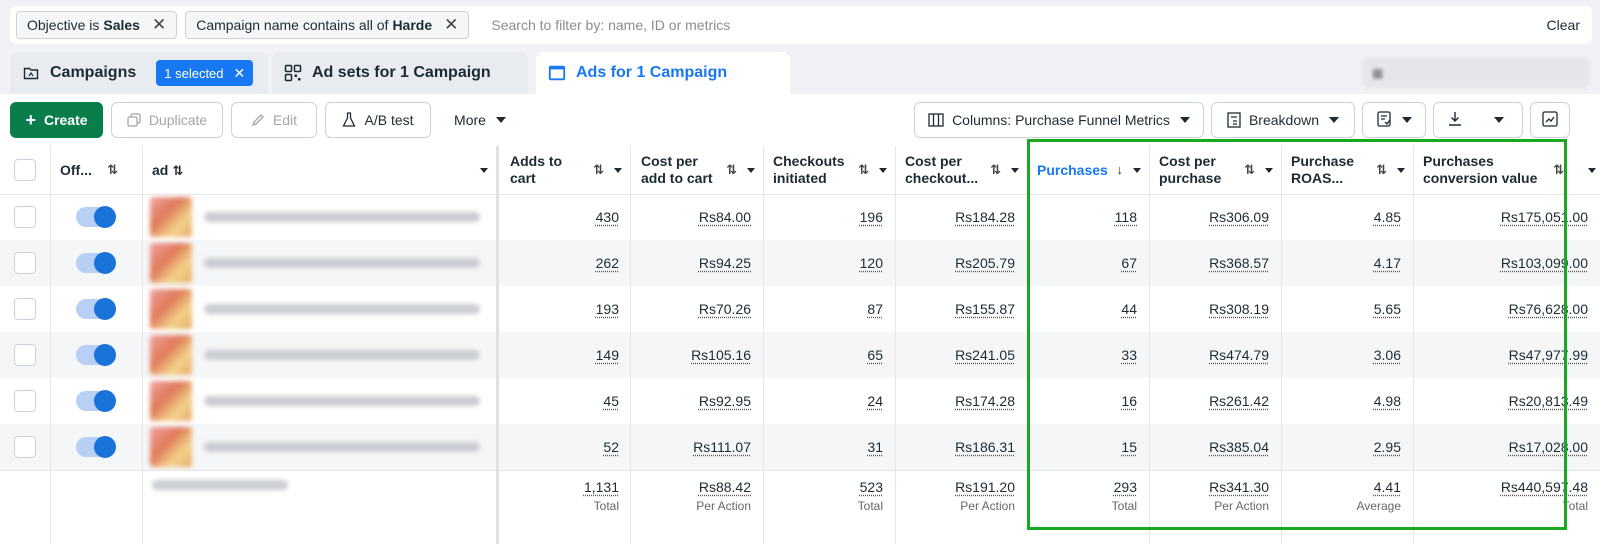  Describe the element at coordinates (1283, 120) in the screenshot. I see `breakdown-dropdown: Breakdown` at that location.